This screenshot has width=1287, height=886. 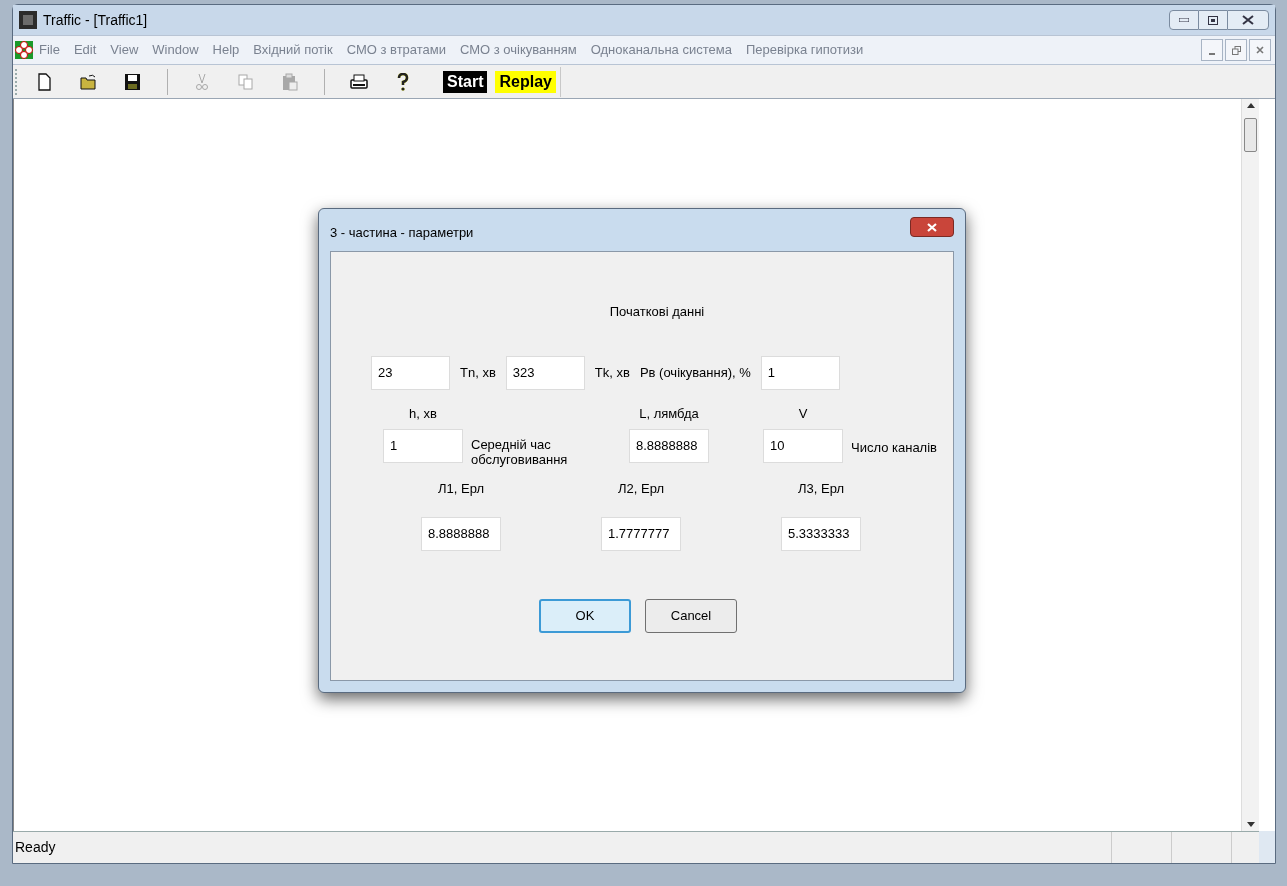 I want to click on scroll-up-icon, so click(x=1250, y=105).